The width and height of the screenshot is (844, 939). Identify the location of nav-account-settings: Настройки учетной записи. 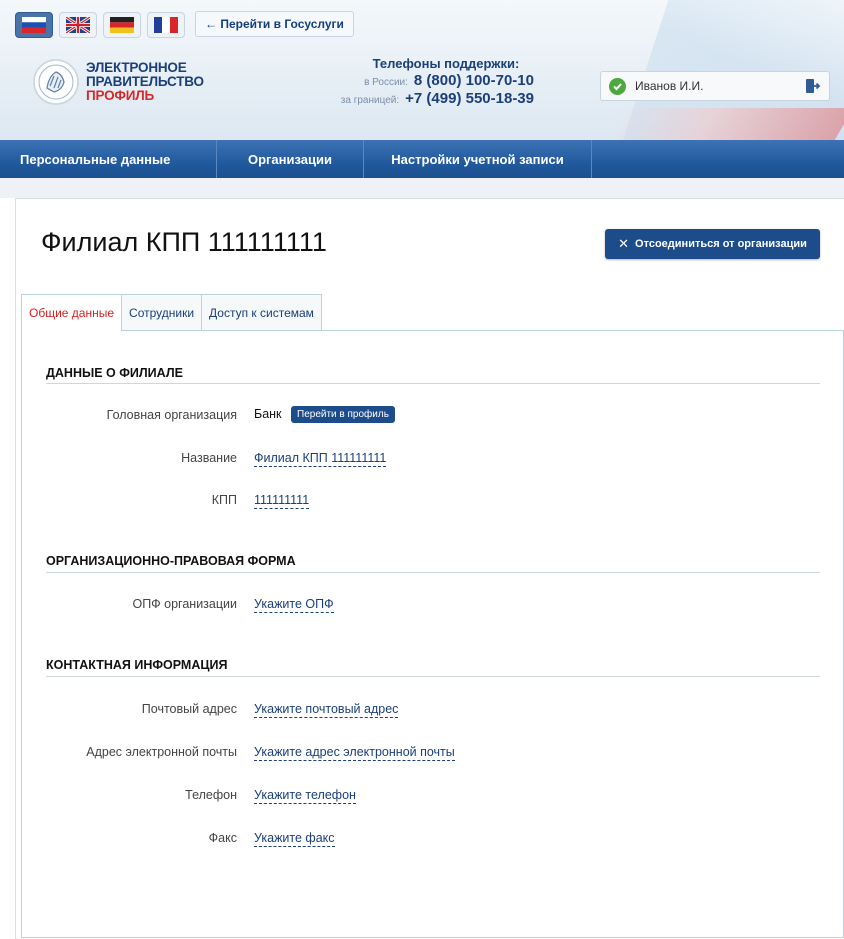
(478, 159).